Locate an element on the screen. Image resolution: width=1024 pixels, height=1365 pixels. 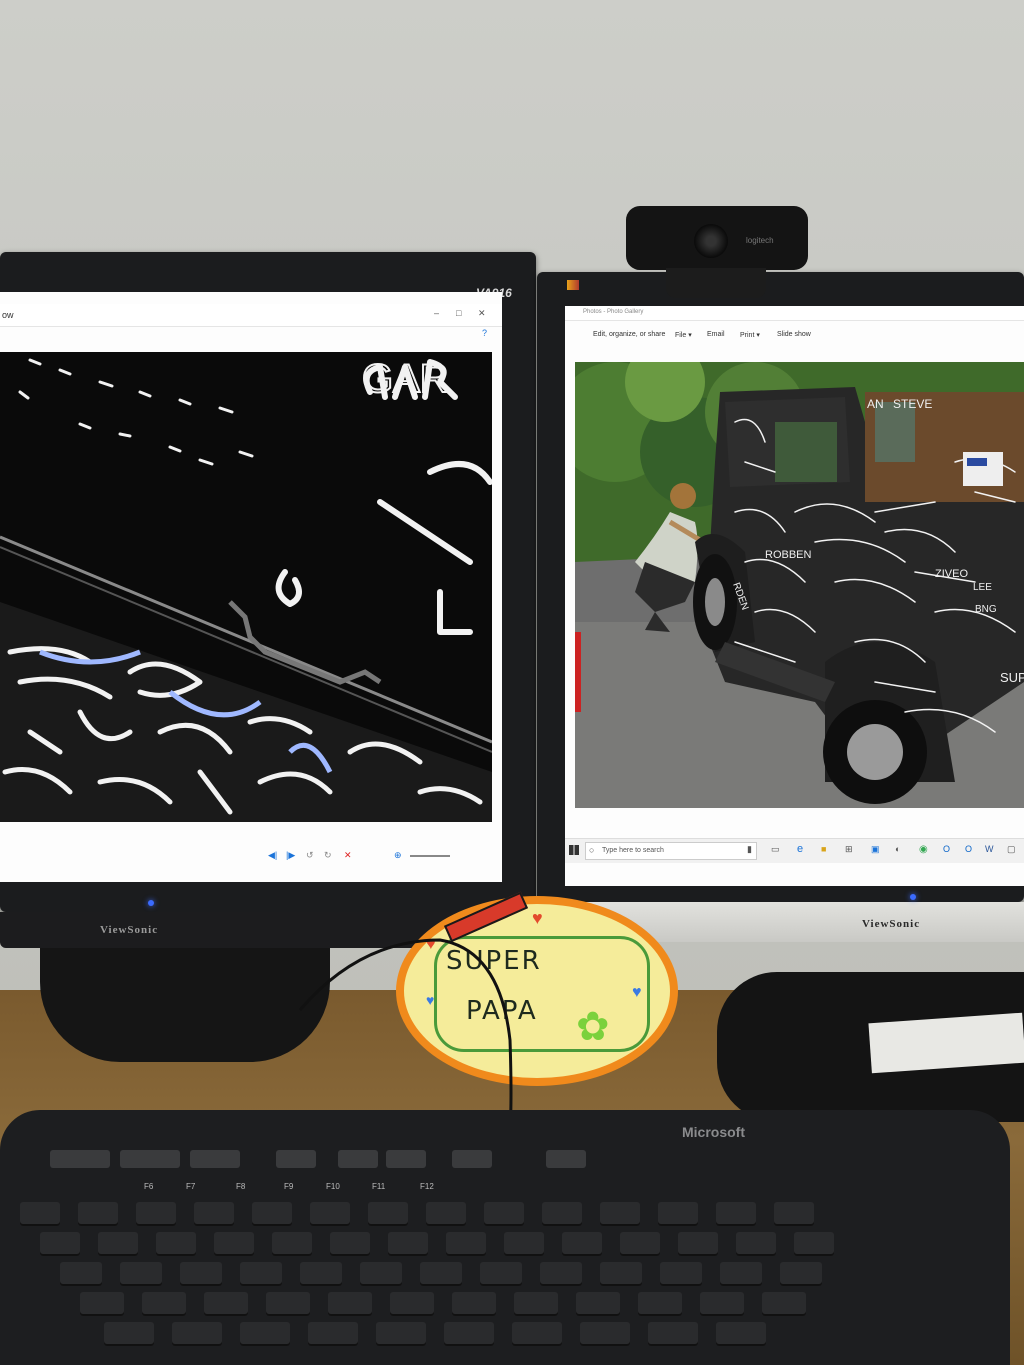
file-explorer-icon: ■ is located at coordinates (823, 849).